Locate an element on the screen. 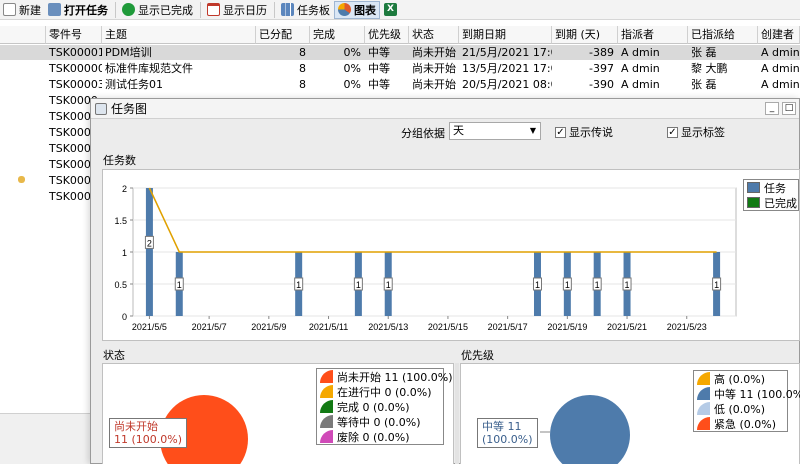 The image size is (800, 464). cell-subject: PDM培训 is located at coordinates (128, 52).